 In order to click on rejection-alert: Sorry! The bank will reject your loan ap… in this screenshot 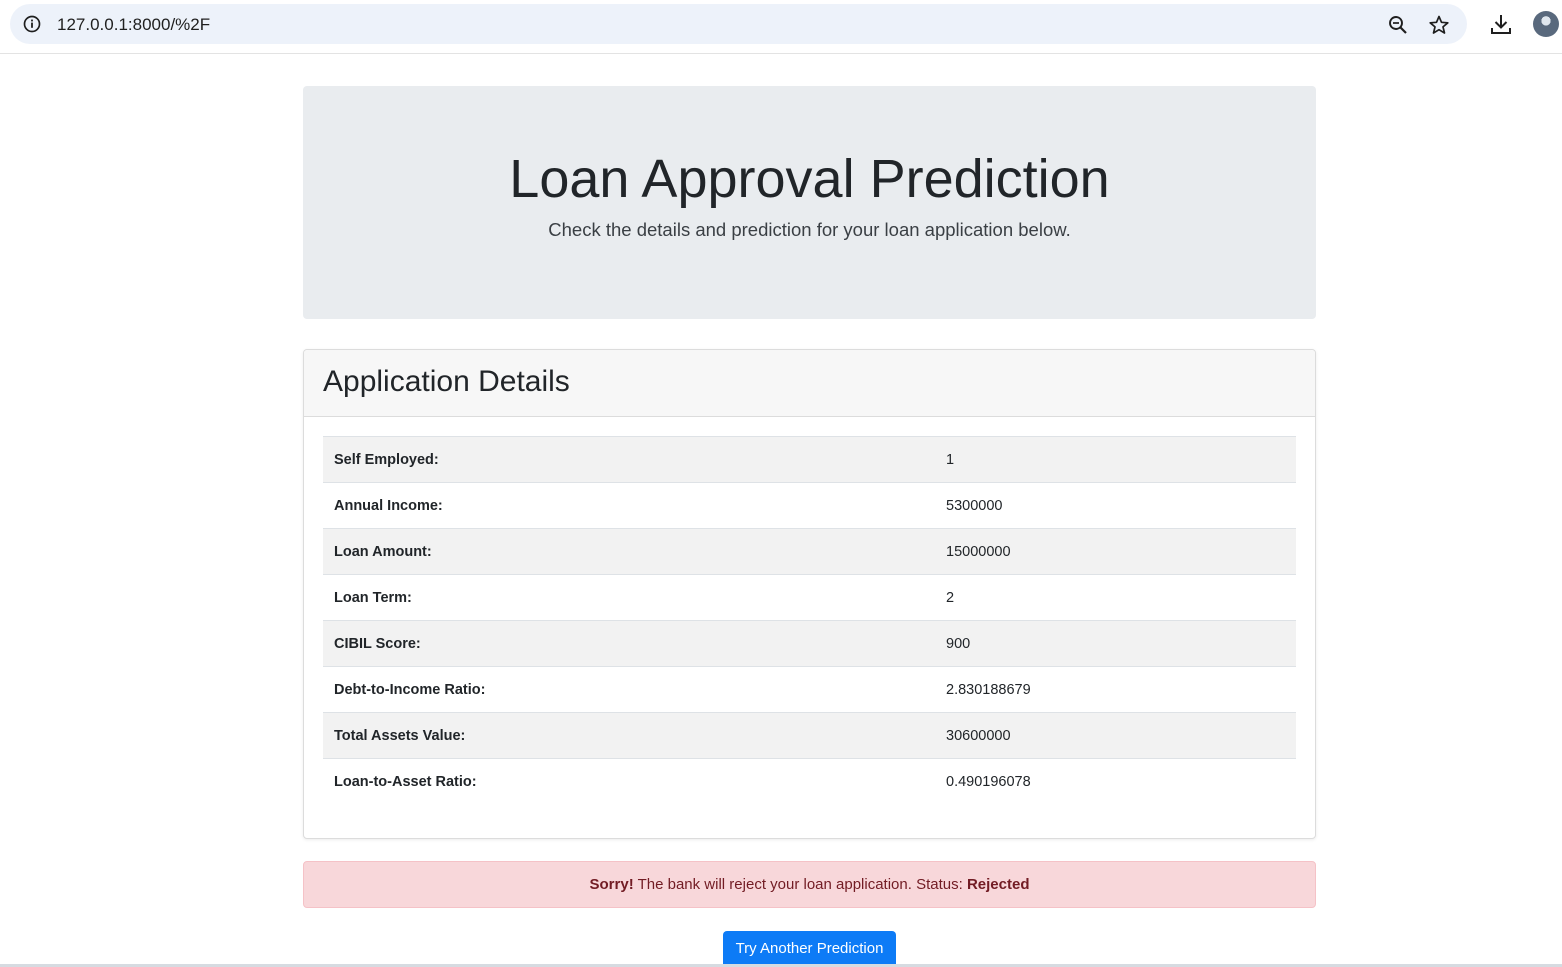, I will do `click(809, 884)`.